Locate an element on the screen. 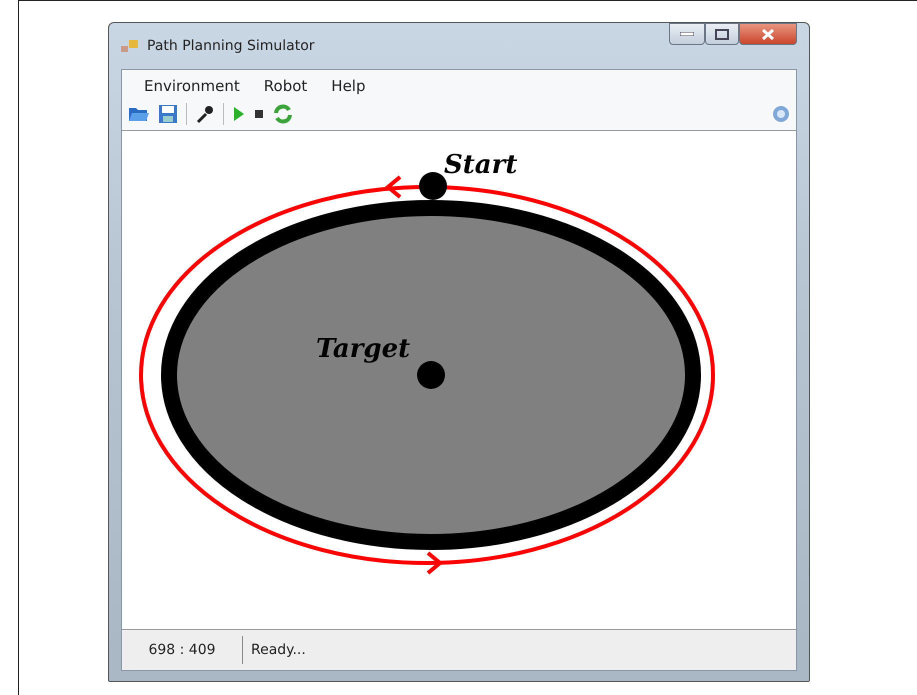  close-button is located at coordinates (768, 34).